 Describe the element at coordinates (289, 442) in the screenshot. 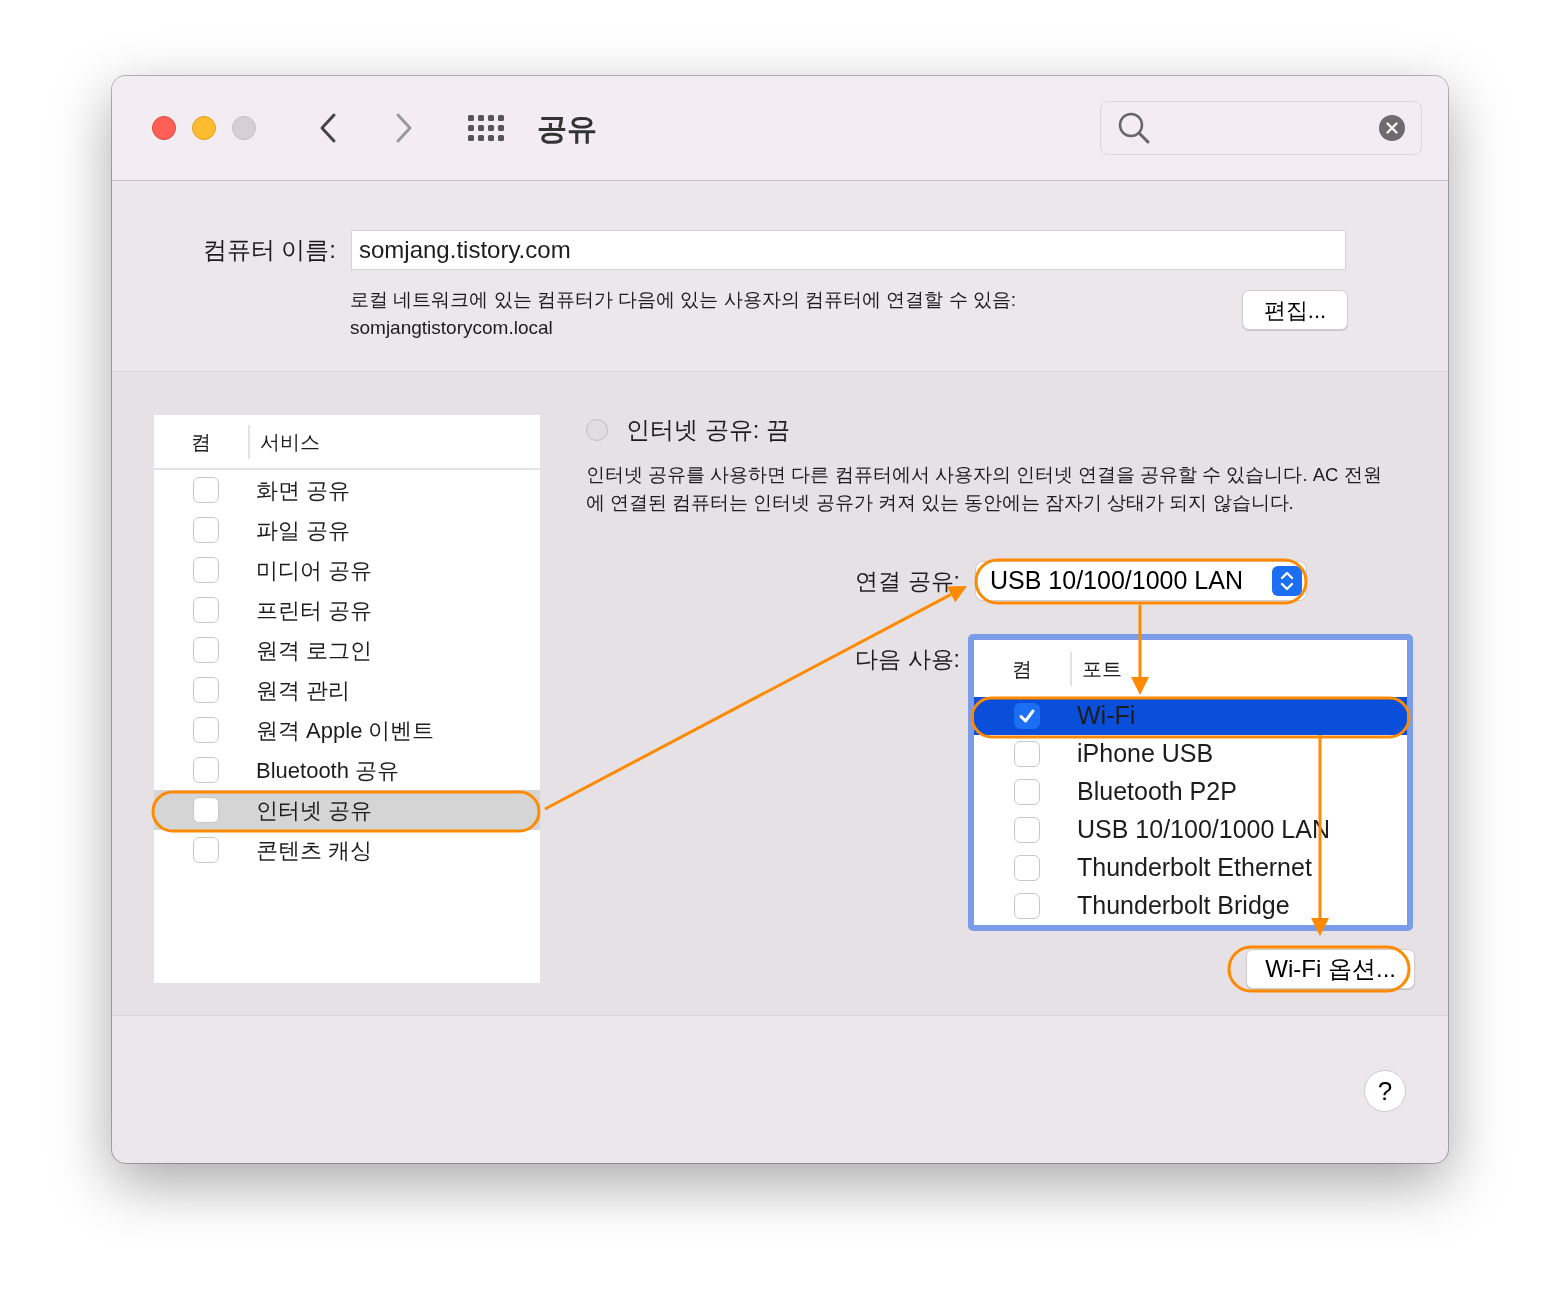

I see `column-header: 서비스` at that location.